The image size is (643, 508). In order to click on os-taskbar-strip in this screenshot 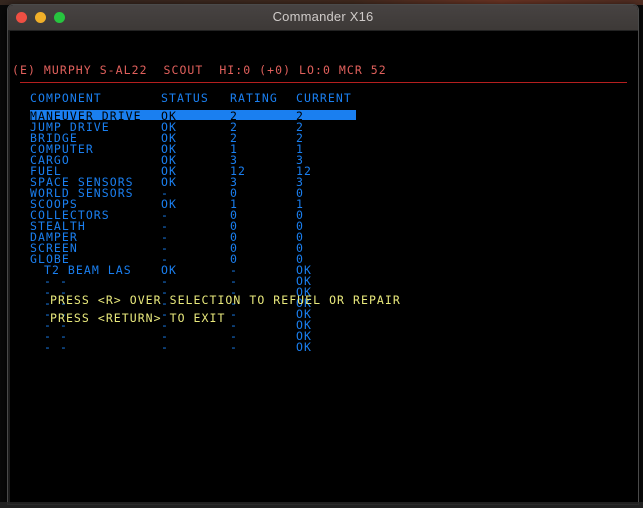, I will do `click(321, 505)`.